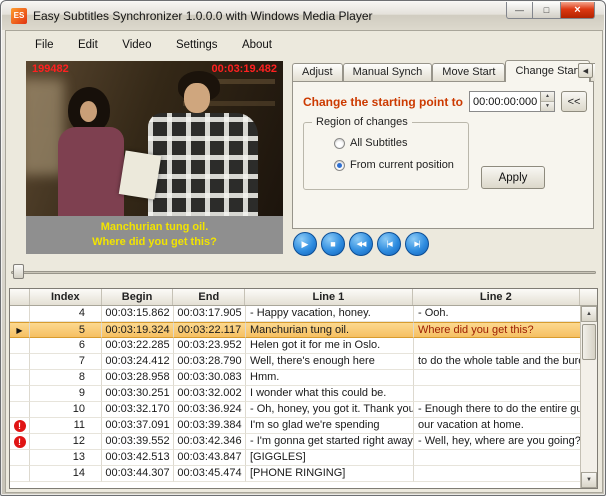 The image size is (606, 496). What do you see at coordinates (547, 97) in the screenshot?
I see `spin-up-button: ▲` at bounding box center [547, 97].